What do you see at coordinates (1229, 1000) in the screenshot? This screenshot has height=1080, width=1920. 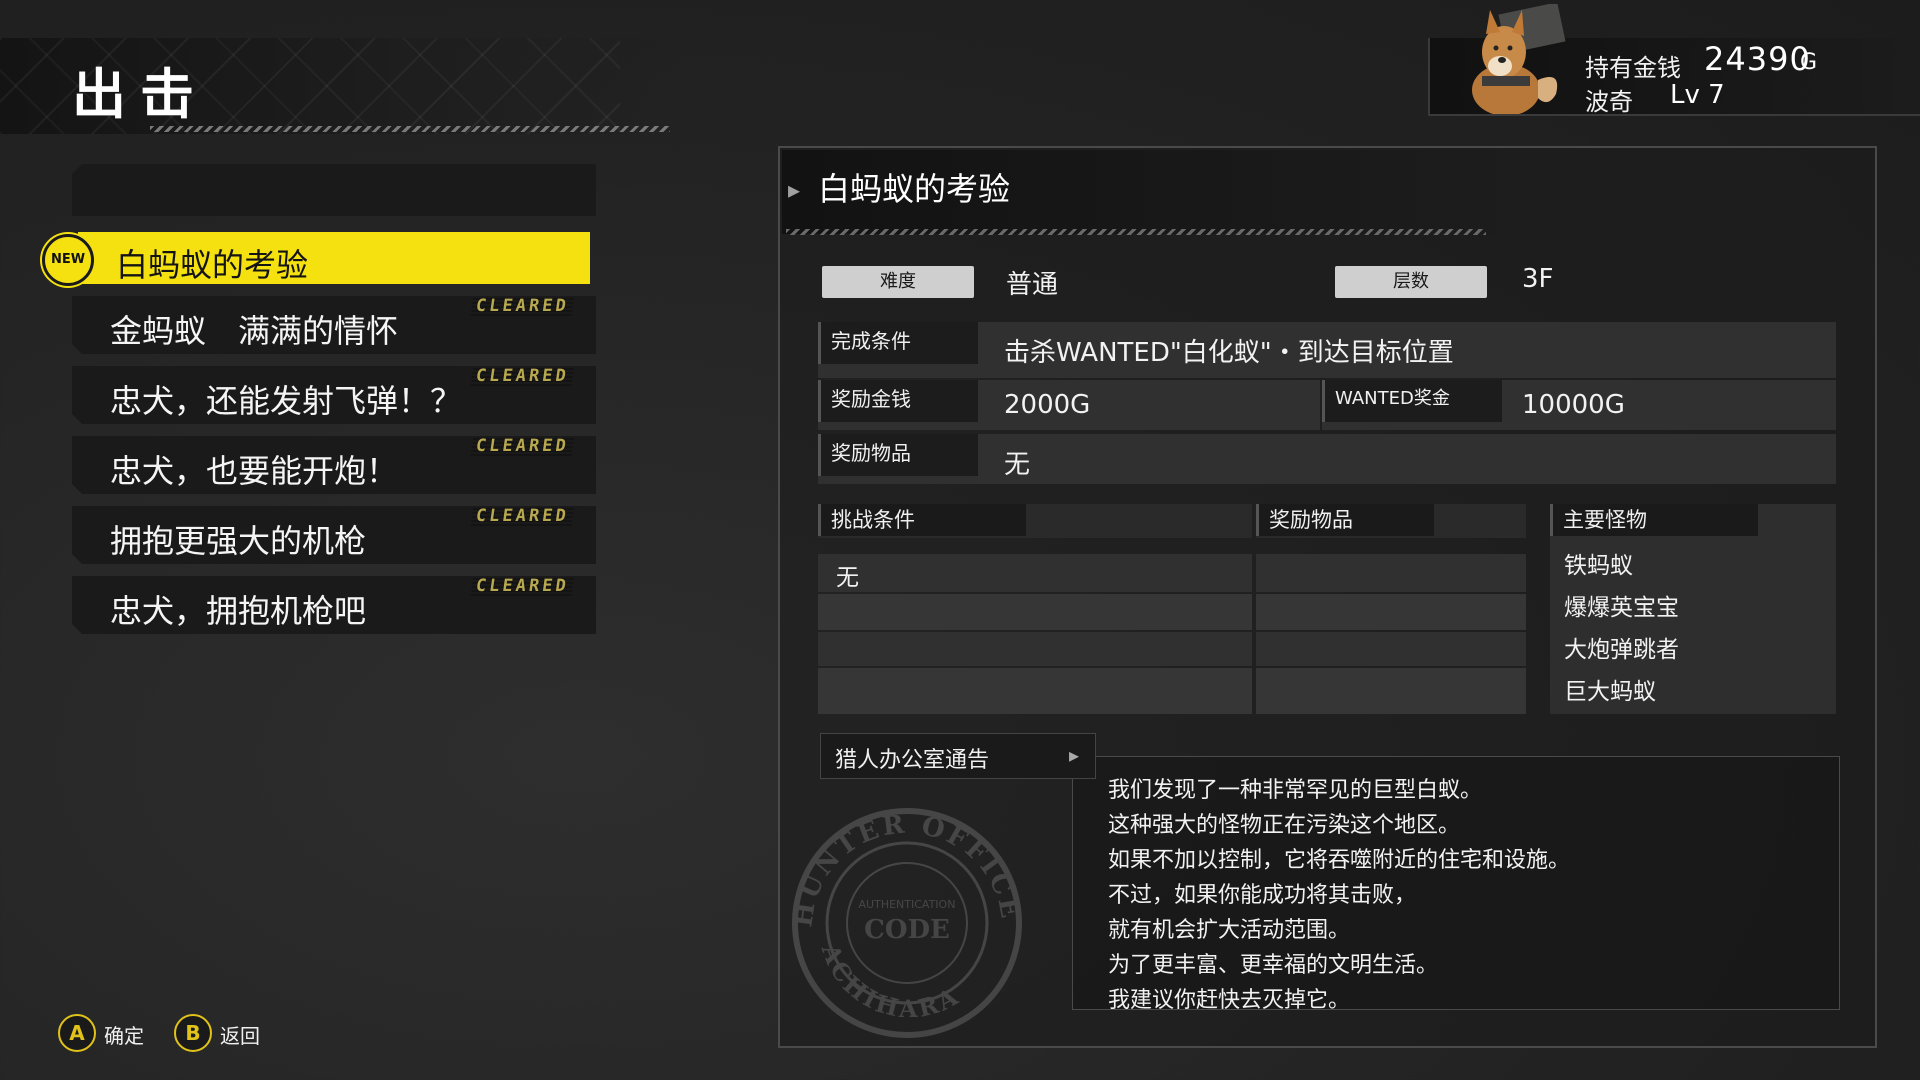 I see `notice-line: 我建议你赶快去灭掉它。` at bounding box center [1229, 1000].